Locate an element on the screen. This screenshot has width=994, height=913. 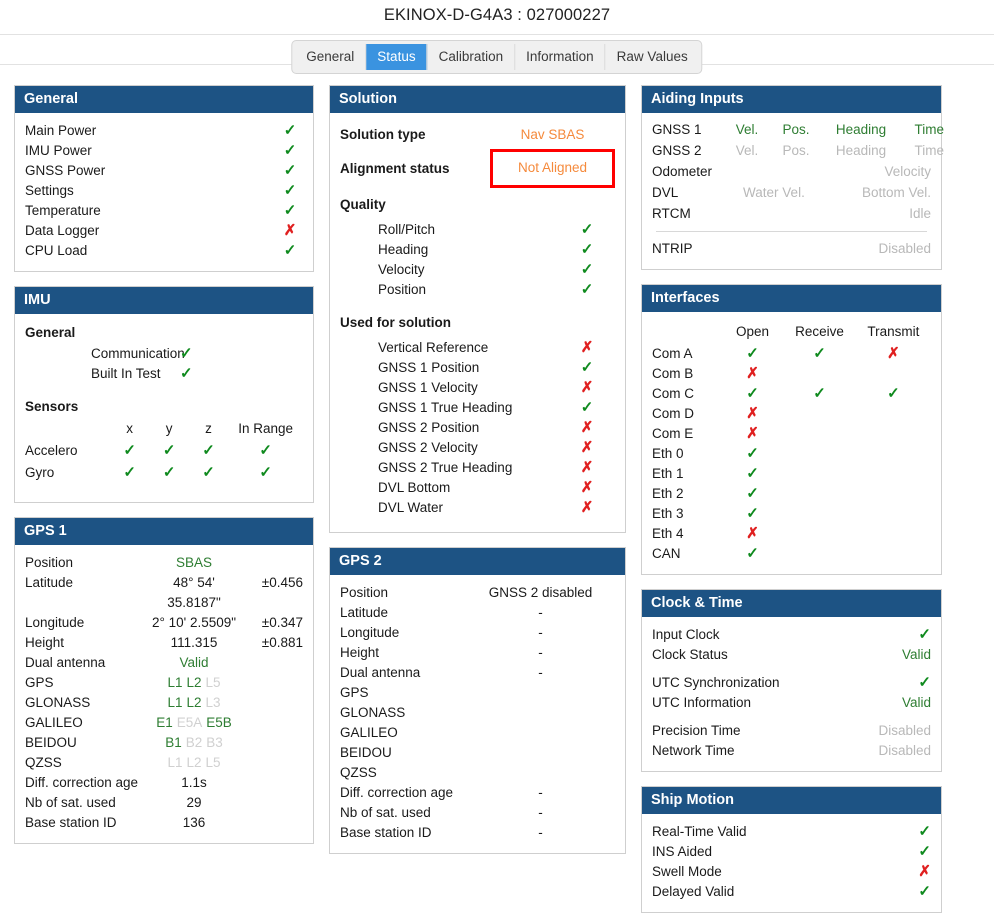
quality-row: Position ✓ is located at coordinates (477, 290).